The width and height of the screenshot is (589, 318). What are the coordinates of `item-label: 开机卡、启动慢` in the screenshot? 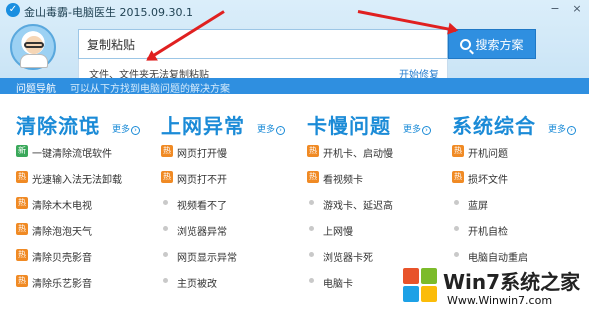 It's located at (358, 154).